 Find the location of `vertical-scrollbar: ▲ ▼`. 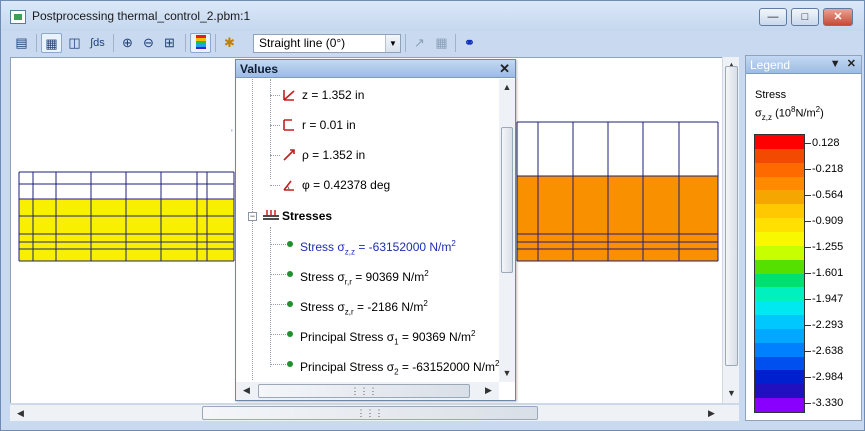

vertical-scrollbar: ▲ ▼ is located at coordinates (730, 230).